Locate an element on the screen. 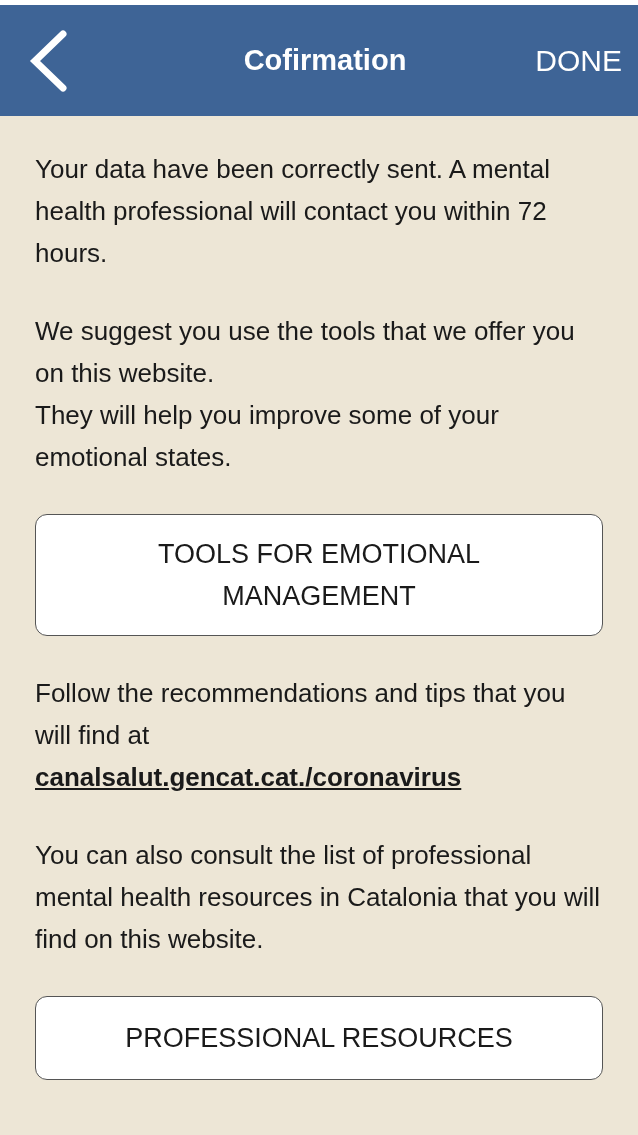  body-text: You can also consult the list of professional mental health resources in Catalonia that you will find on this website. is located at coordinates (318, 897).